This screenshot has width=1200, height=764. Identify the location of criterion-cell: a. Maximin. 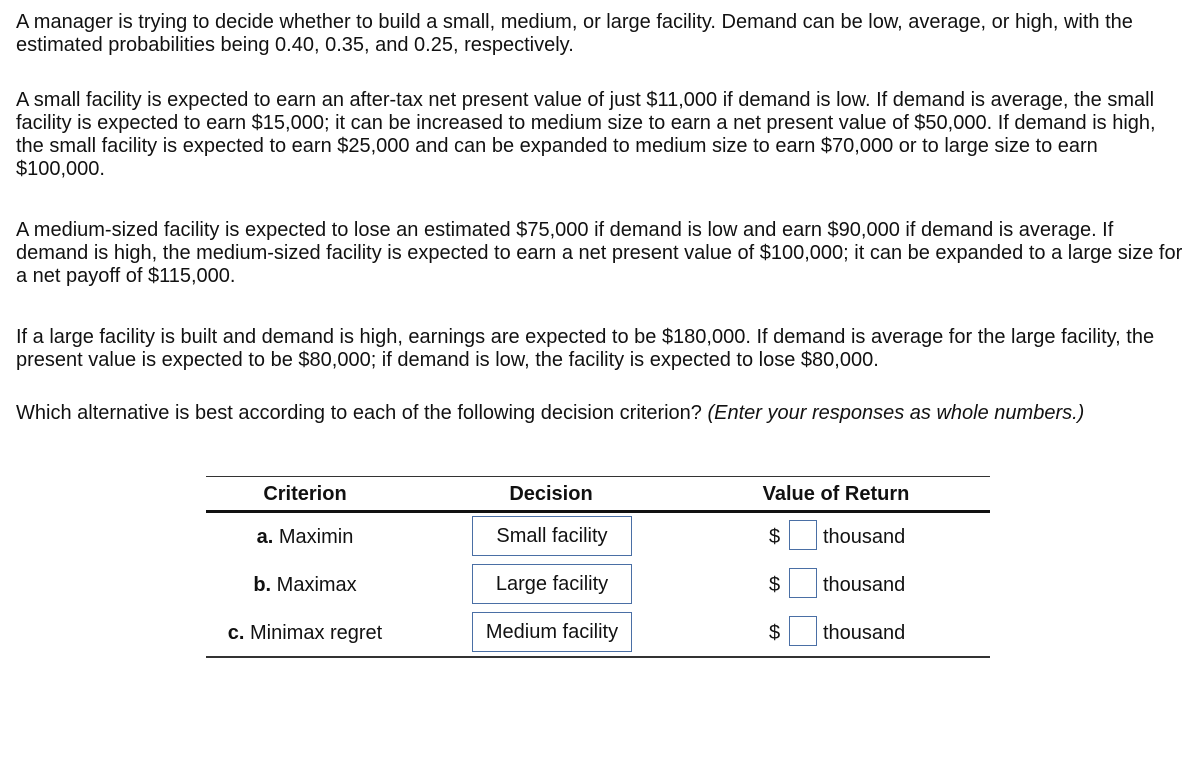
(305, 537).